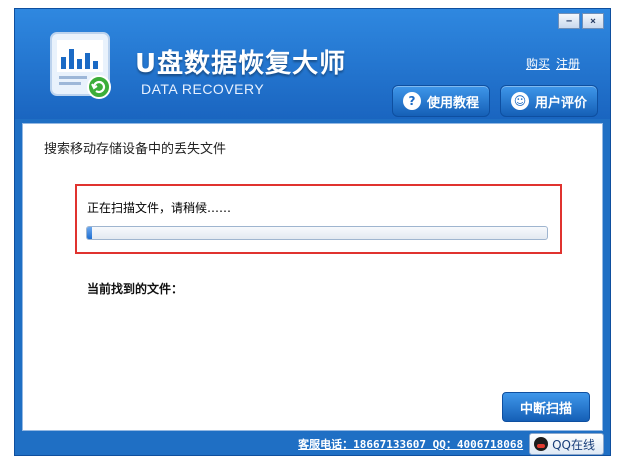 This screenshot has width=623, height=465. What do you see at coordinates (410, 444) in the screenshot?
I see `service-contact-link: 客服电话：18667133607 QQ：4006718068` at bounding box center [410, 444].